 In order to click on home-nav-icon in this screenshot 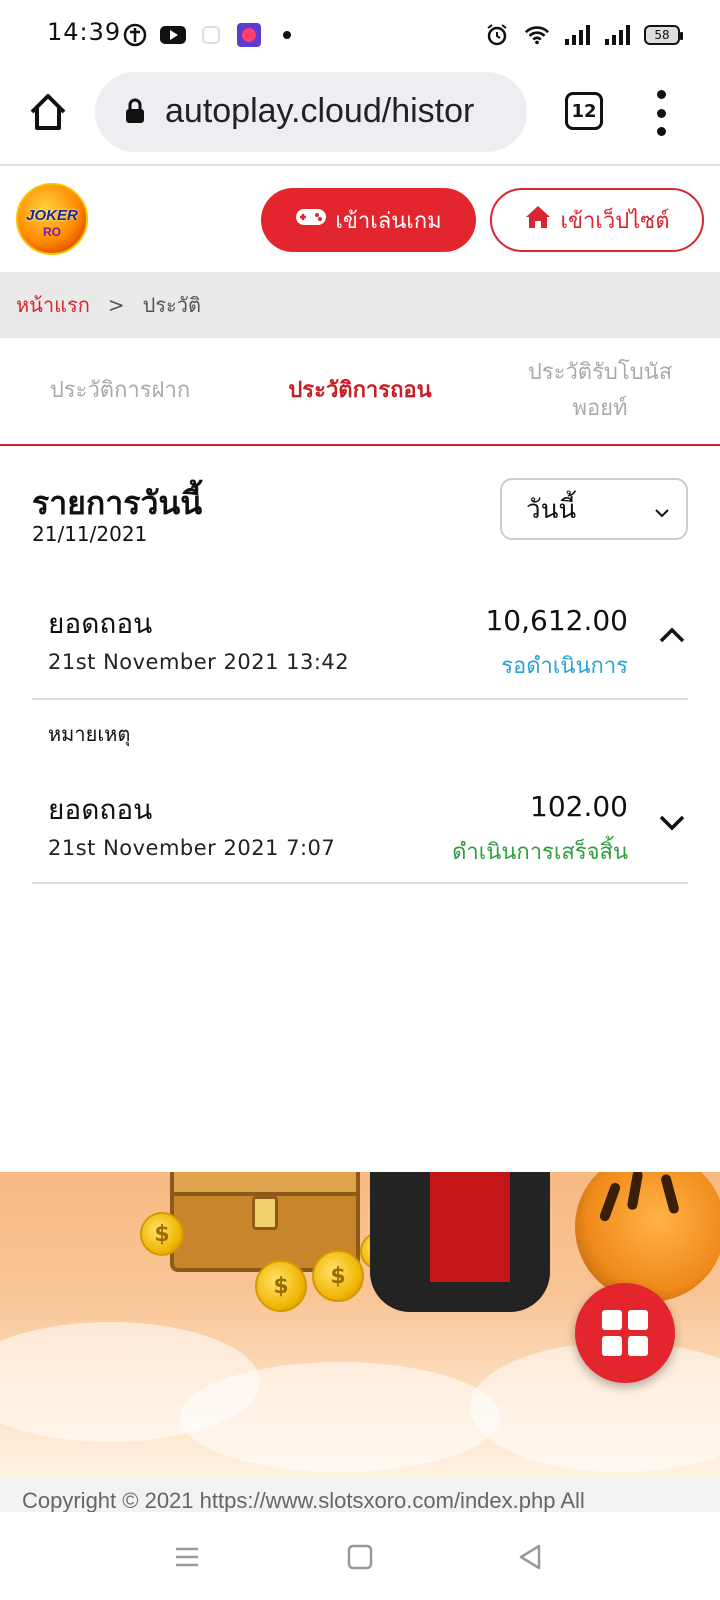, I will do `click(360, 1557)`.